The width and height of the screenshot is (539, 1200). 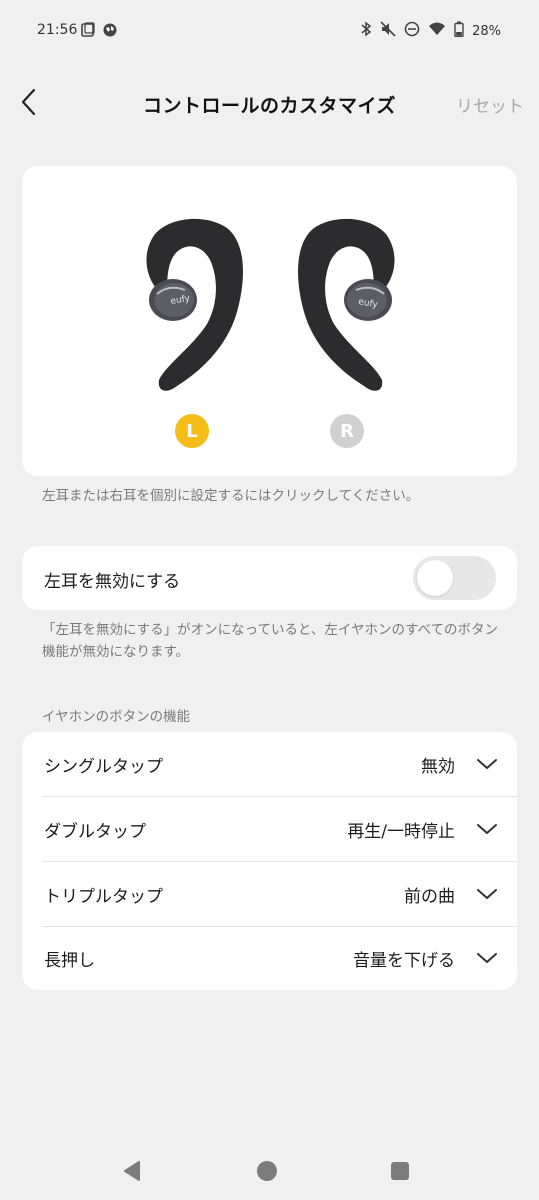 I want to click on status-right-icons: 28%, so click(x=430, y=31).